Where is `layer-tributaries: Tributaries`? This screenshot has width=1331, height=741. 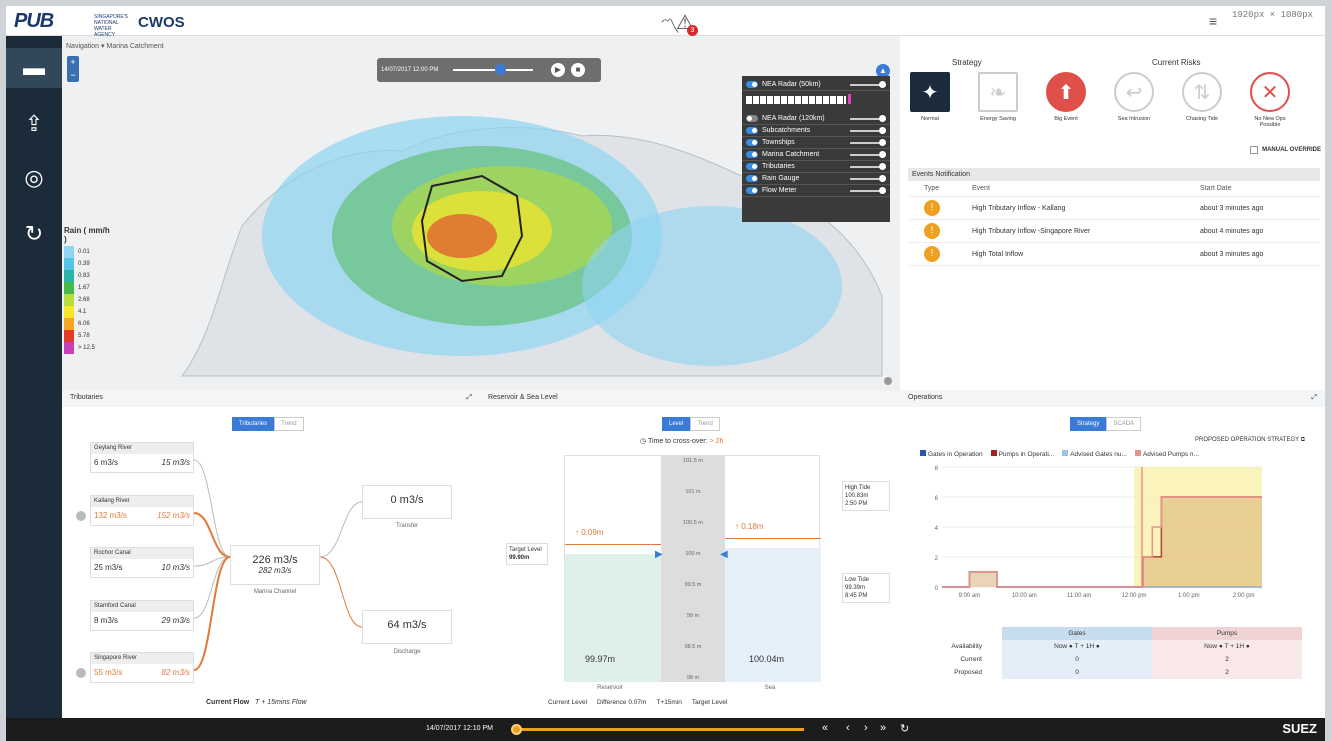 layer-tributaries: Tributaries is located at coordinates (816, 167).